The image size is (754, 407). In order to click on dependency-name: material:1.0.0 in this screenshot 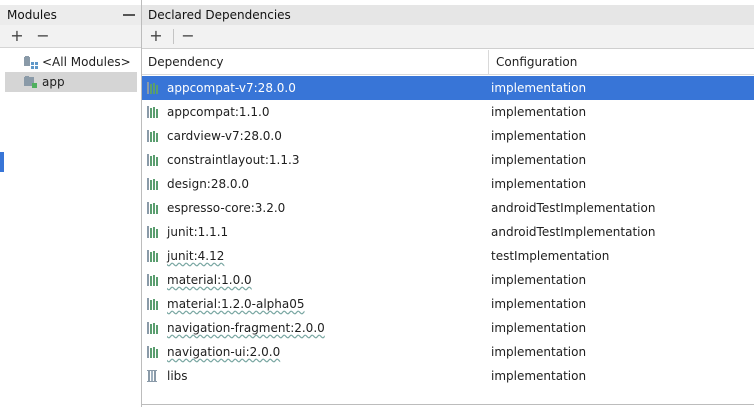, I will do `click(209, 280)`.